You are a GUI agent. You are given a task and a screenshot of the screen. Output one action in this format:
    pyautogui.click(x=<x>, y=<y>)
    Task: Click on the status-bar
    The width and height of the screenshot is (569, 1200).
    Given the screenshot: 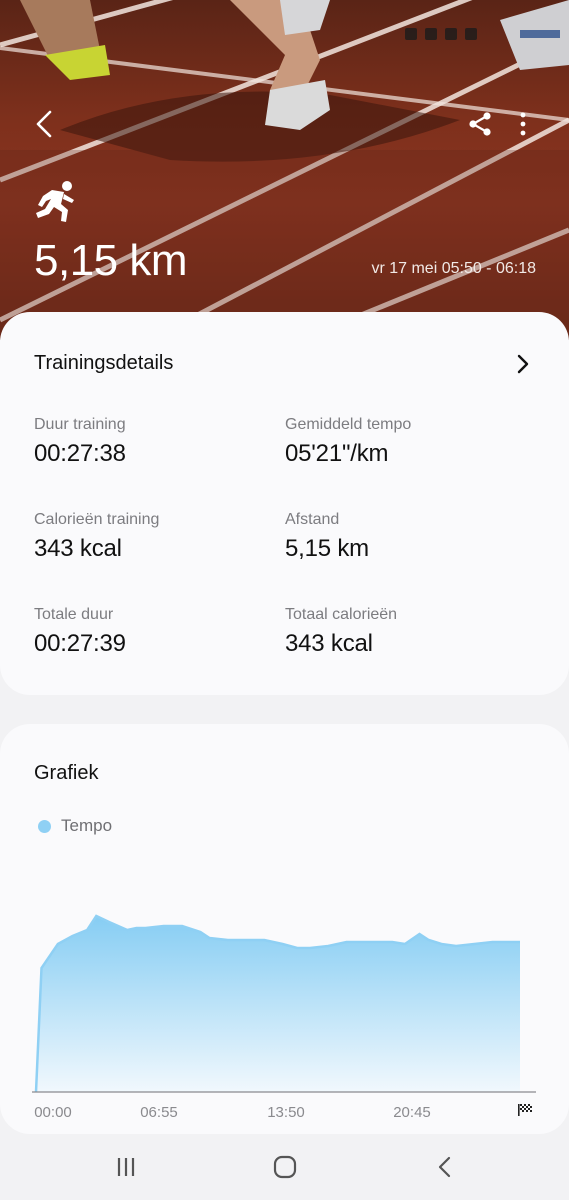 What is the action you would take?
    pyautogui.click(x=284, y=30)
    